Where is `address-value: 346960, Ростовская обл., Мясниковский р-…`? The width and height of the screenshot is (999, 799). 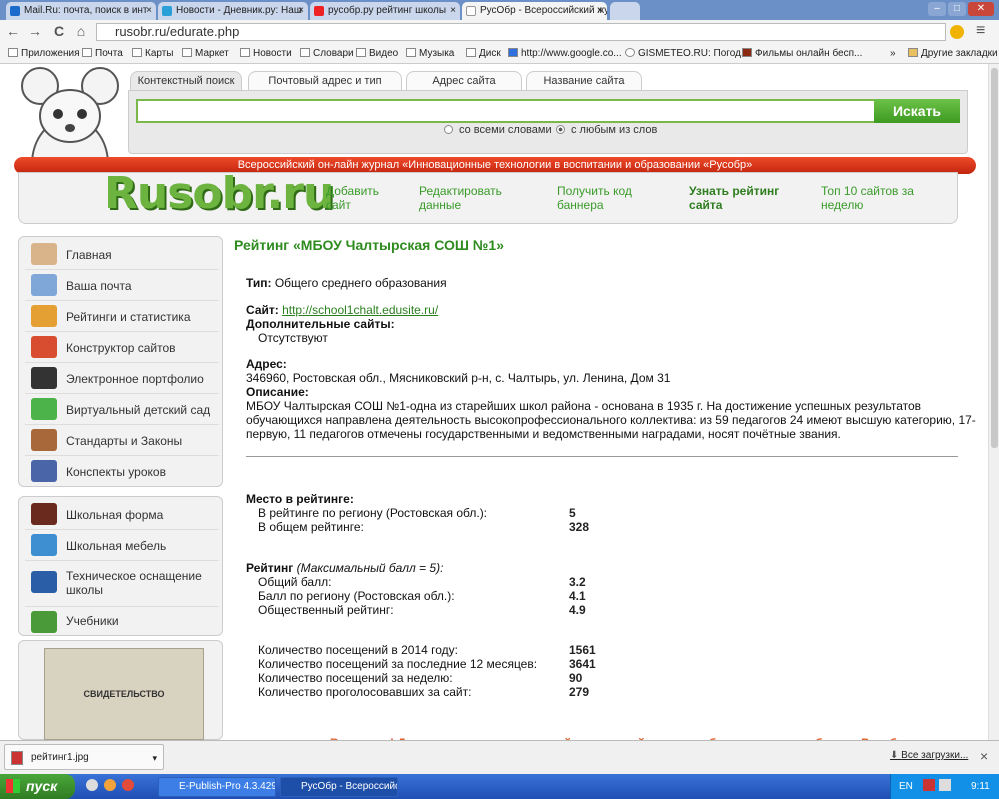 address-value: 346960, Ростовская обл., Мясниковский р-… is located at coordinates (458, 378).